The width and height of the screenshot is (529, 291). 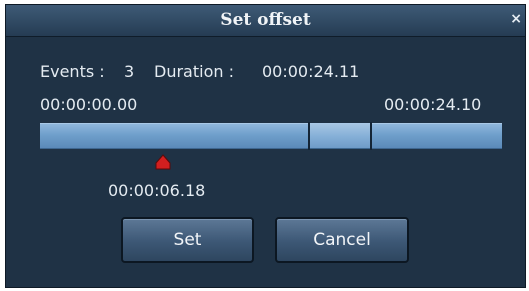 I want to click on dialog-titlebar: Set offset ×, so click(x=265, y=21).